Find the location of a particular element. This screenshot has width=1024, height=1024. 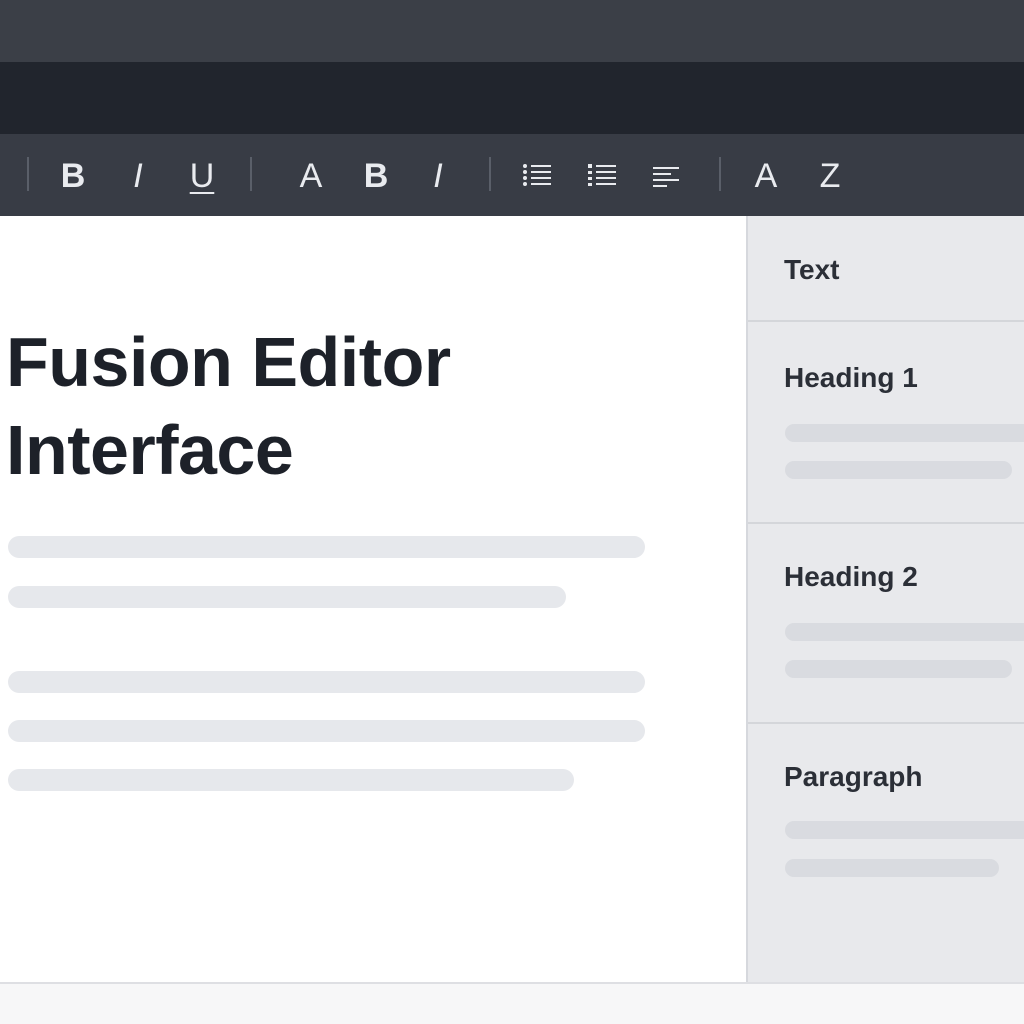

ordered-list-icon is located at coordinates (602, 176).